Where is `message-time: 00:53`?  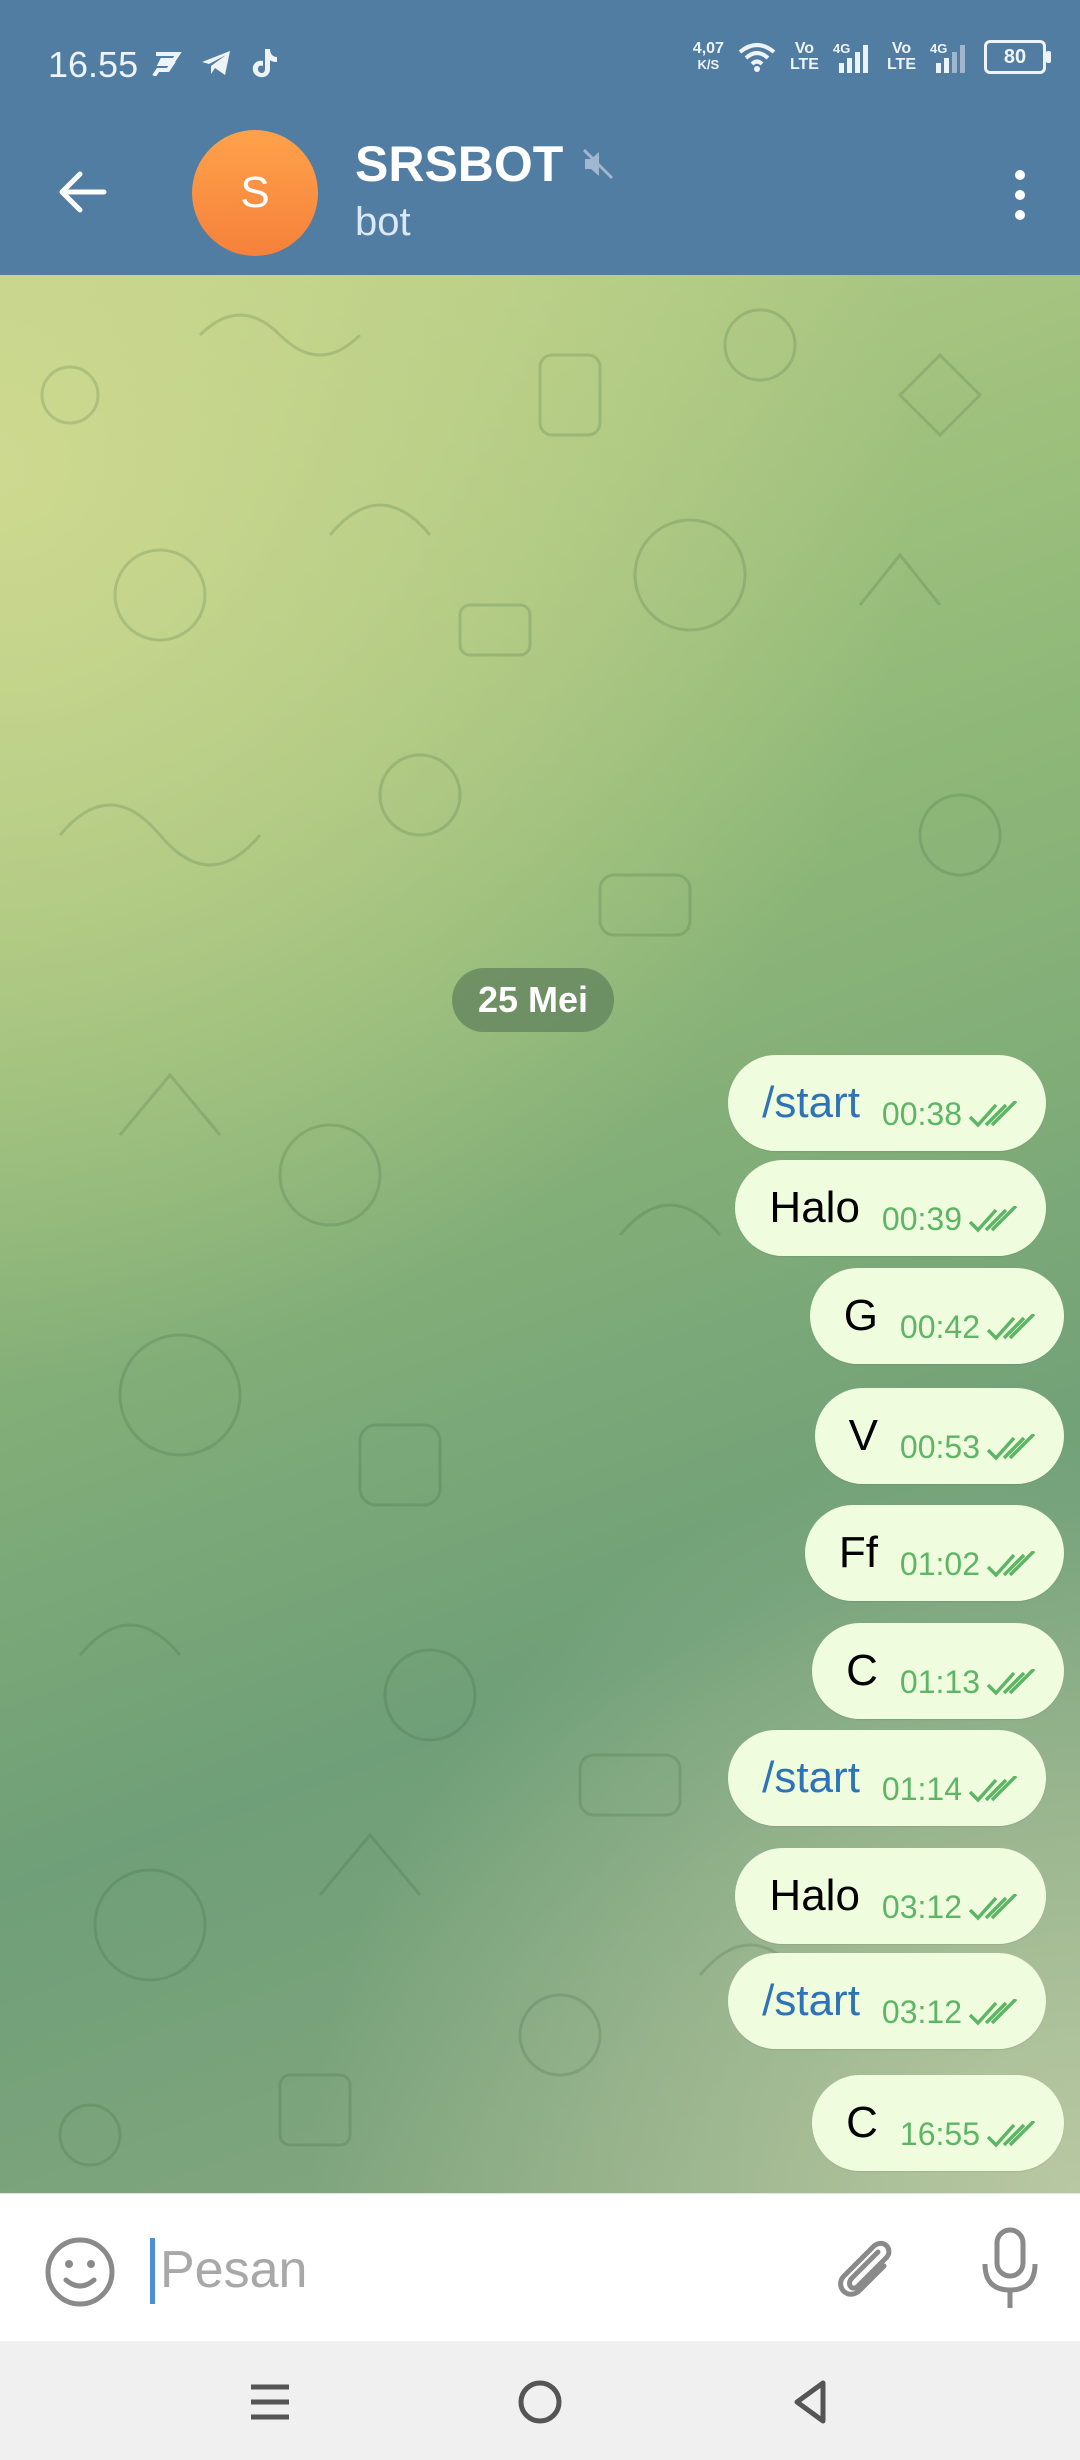 message-time: 00:53 is located at coordinates (939, 1447).